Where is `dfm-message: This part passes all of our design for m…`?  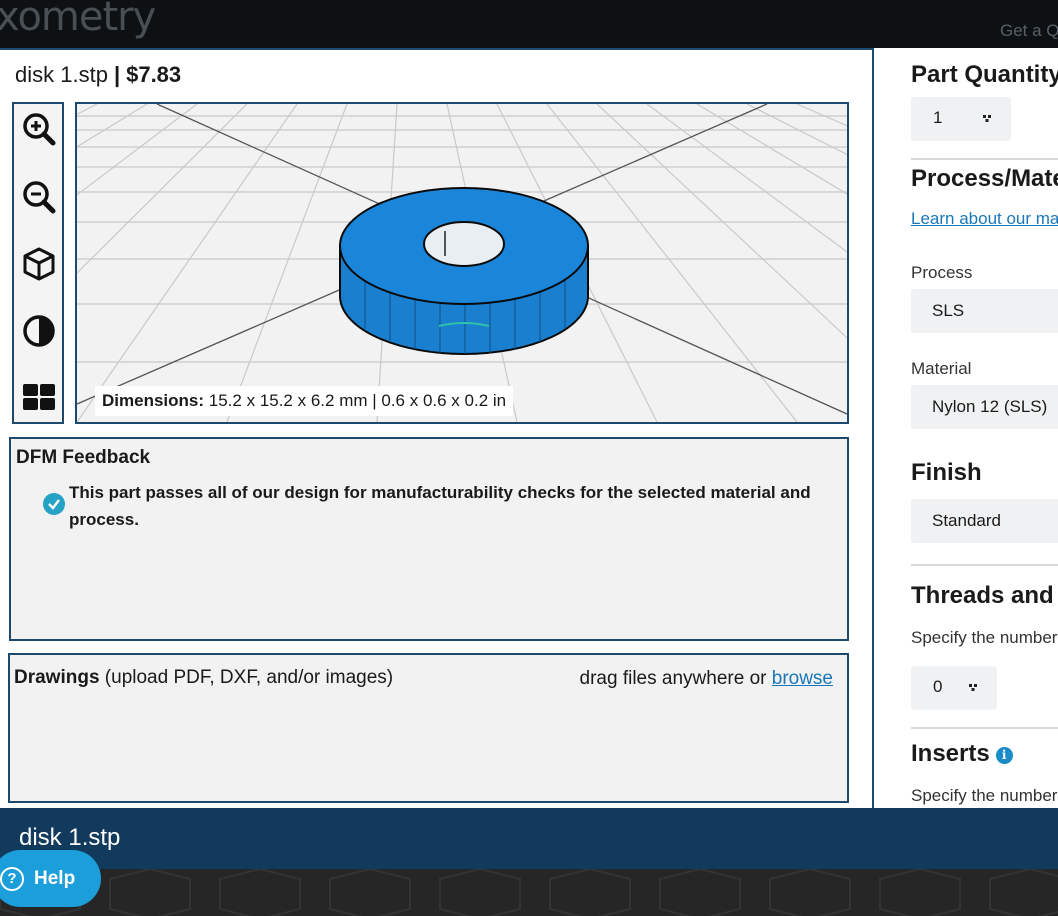 dfm-message: This part passes all of our design for m… is located at coordinates (440, 506).